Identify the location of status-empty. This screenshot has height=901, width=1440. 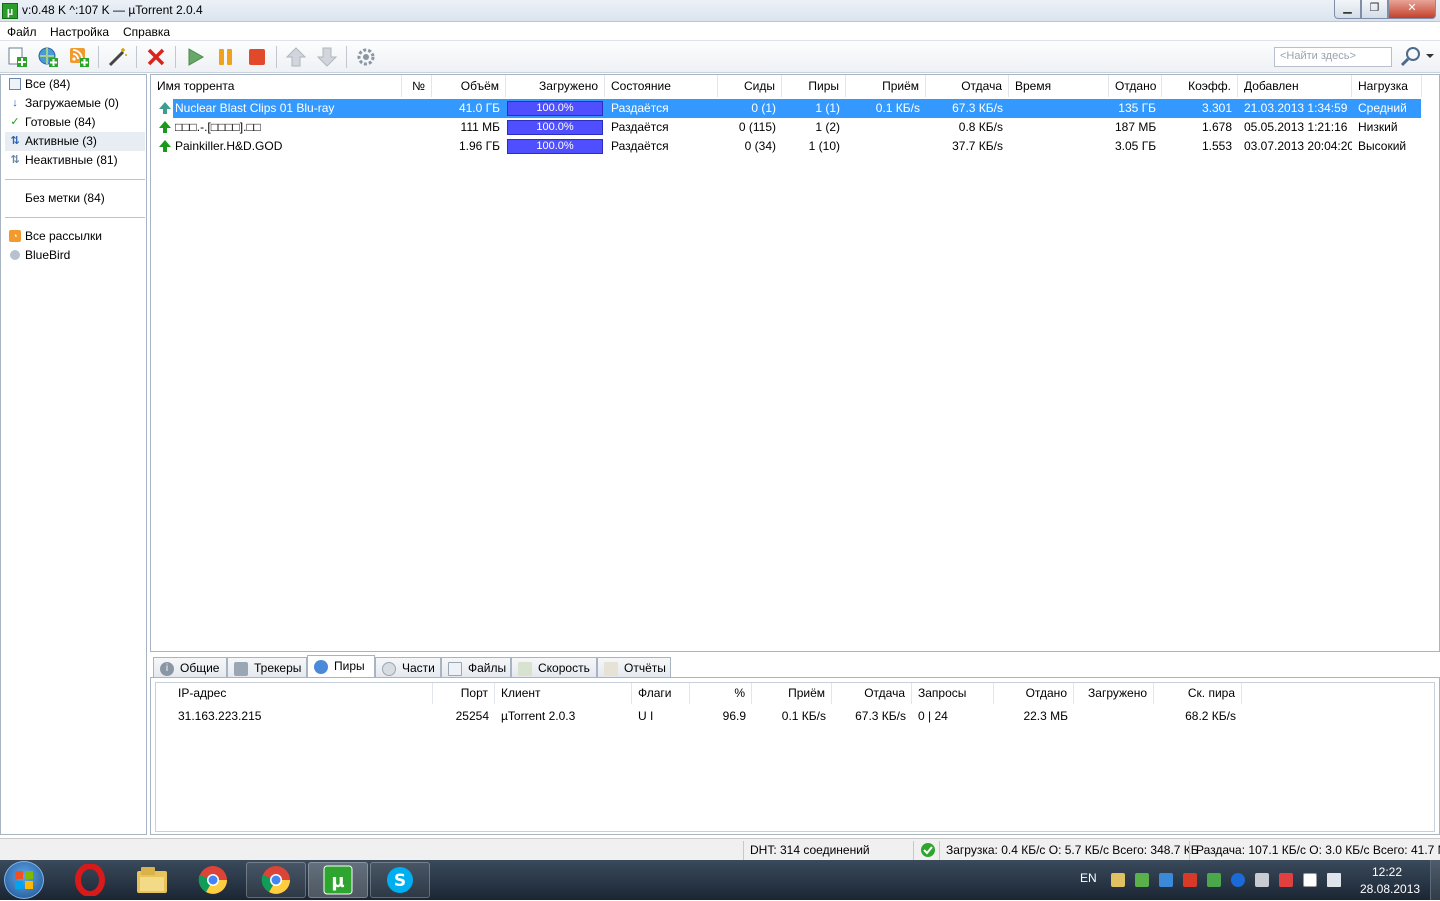
(650, 850).